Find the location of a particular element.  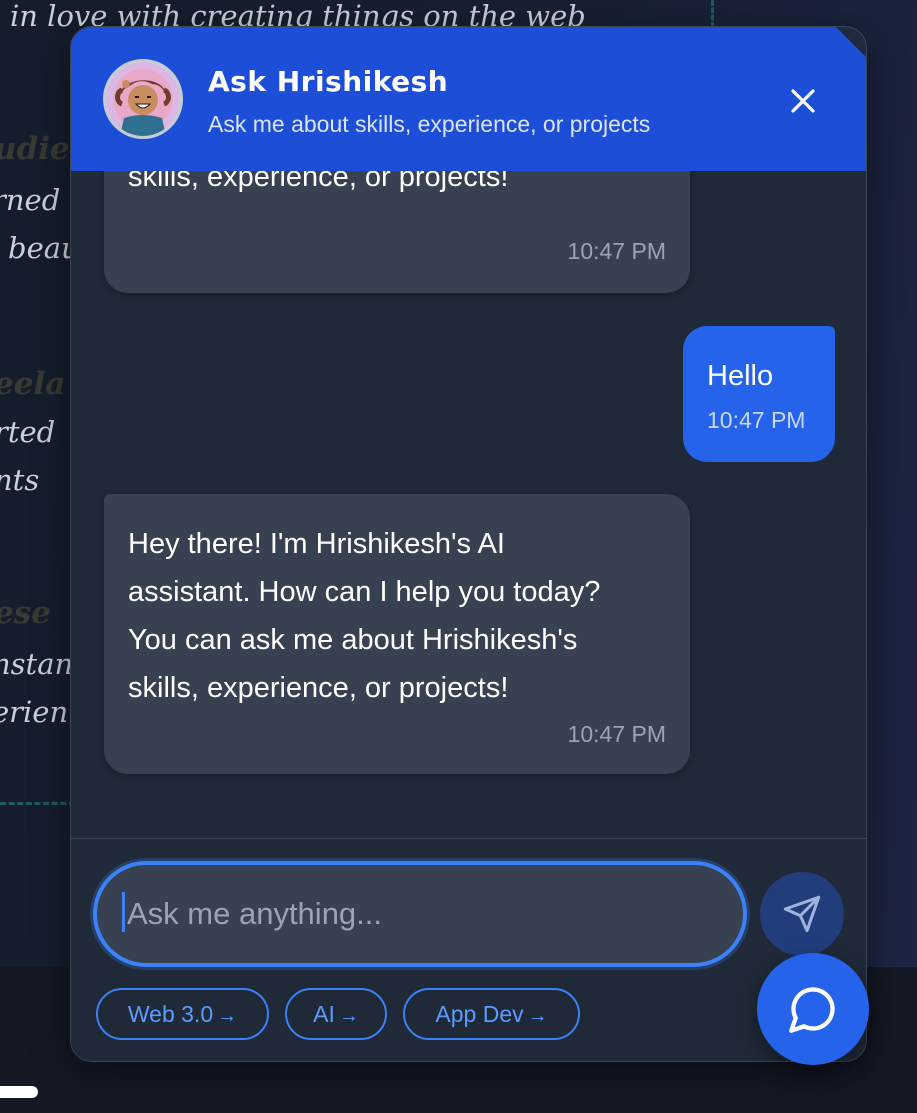

chip-label: App Dev is located at coordinates (479, 1014).